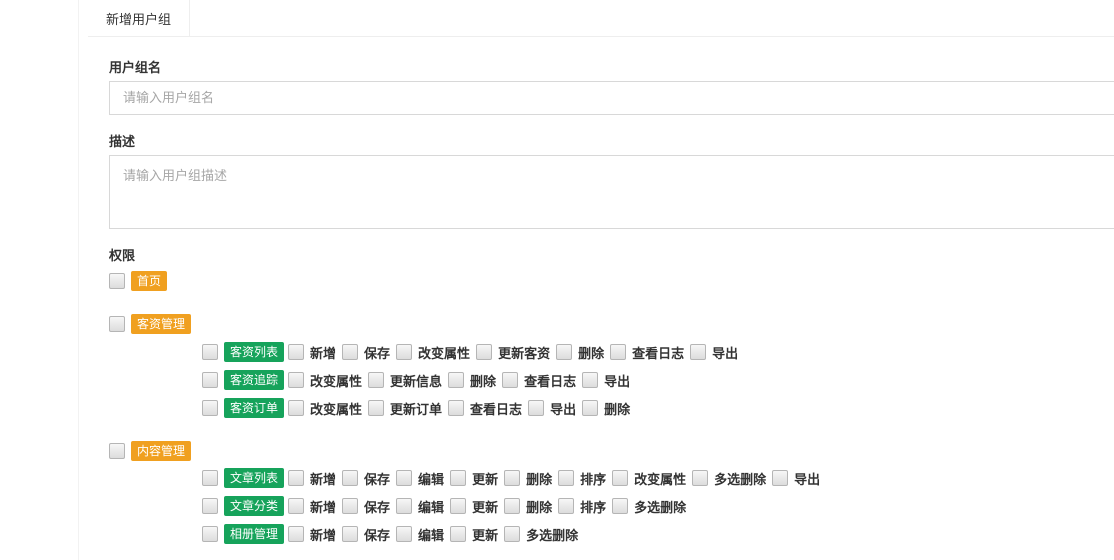  What do you see at coordinates (611, 192) in the screenshot?
I see `description-textarea` at bounding box center [611, 192].